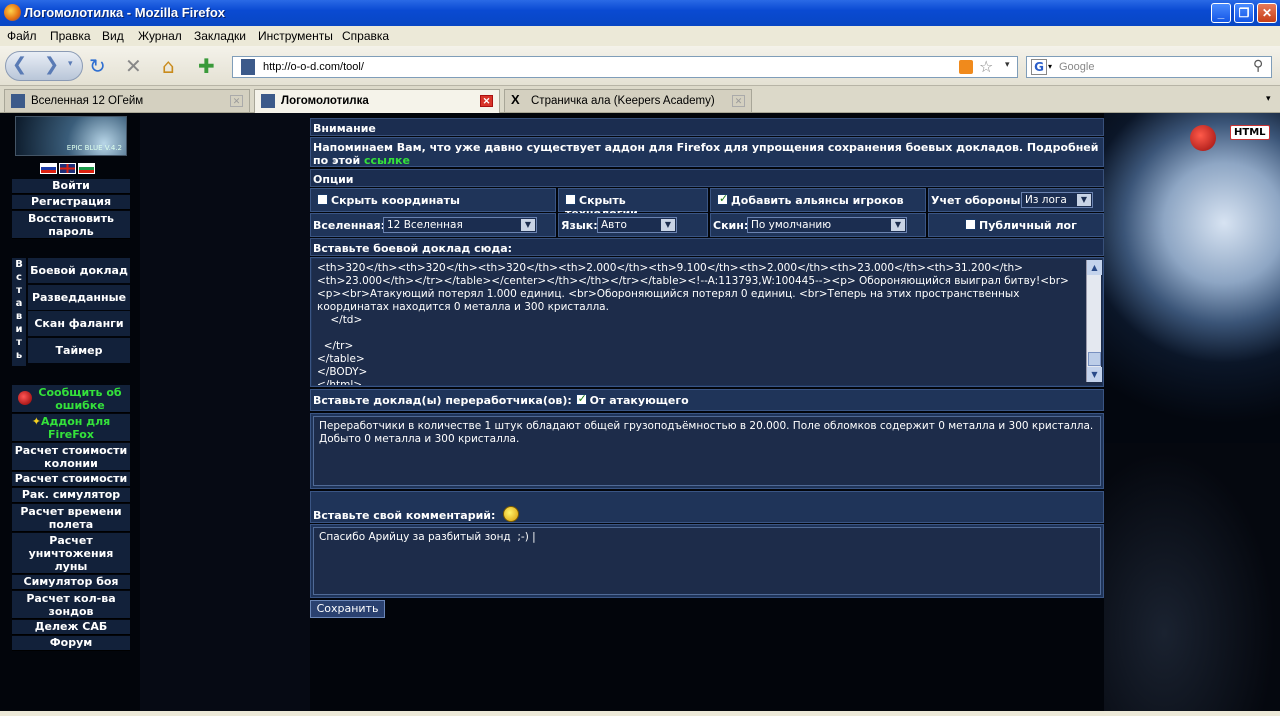  I want to click on scroll-thumb, so click(1094, 359).